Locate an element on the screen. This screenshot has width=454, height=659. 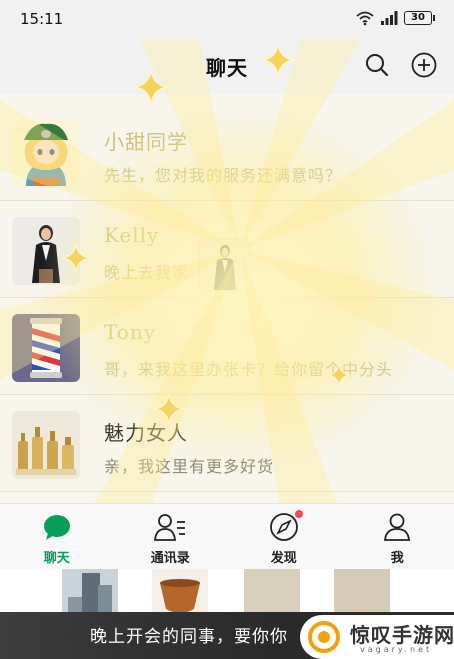
status-icons: 30 is located at coordinates (395, 18).